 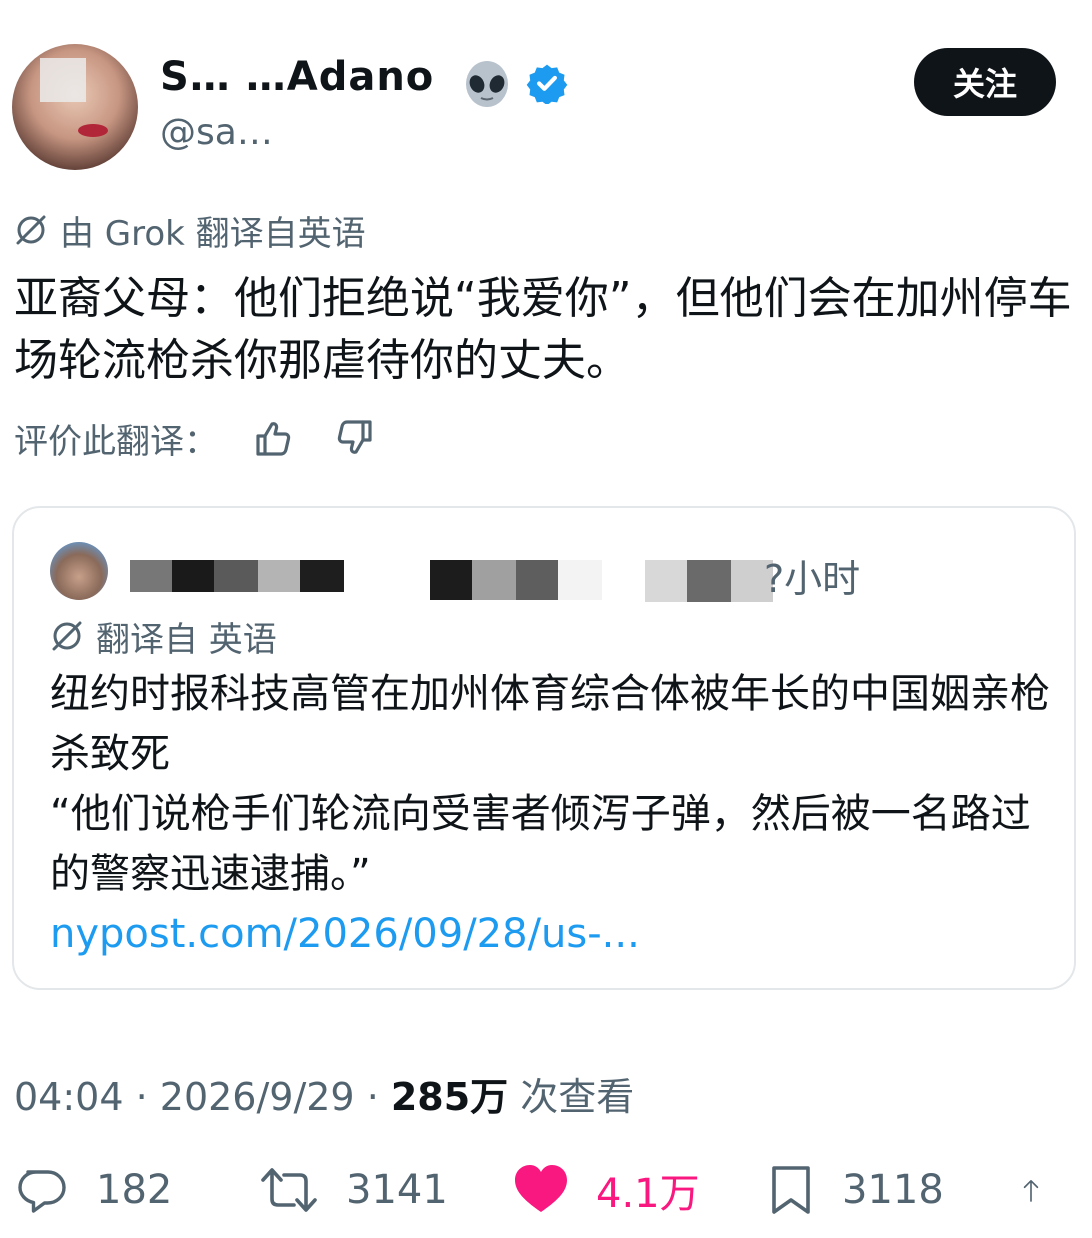 What do you see at coordinates (791, 1190) in the screenshot?
I see `bookmark-icon` at bounding box center [791, 1190].